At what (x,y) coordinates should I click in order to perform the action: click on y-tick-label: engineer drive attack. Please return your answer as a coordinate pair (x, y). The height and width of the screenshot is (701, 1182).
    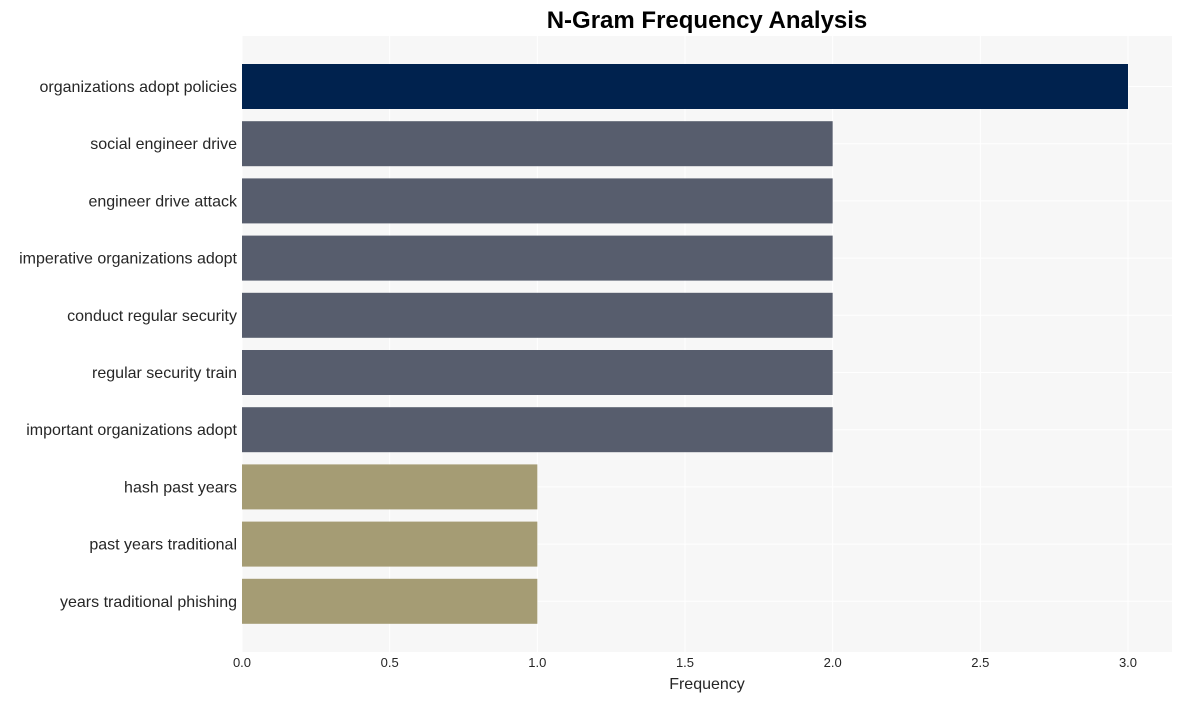
    Looking at the image, I should click on (163, 201).